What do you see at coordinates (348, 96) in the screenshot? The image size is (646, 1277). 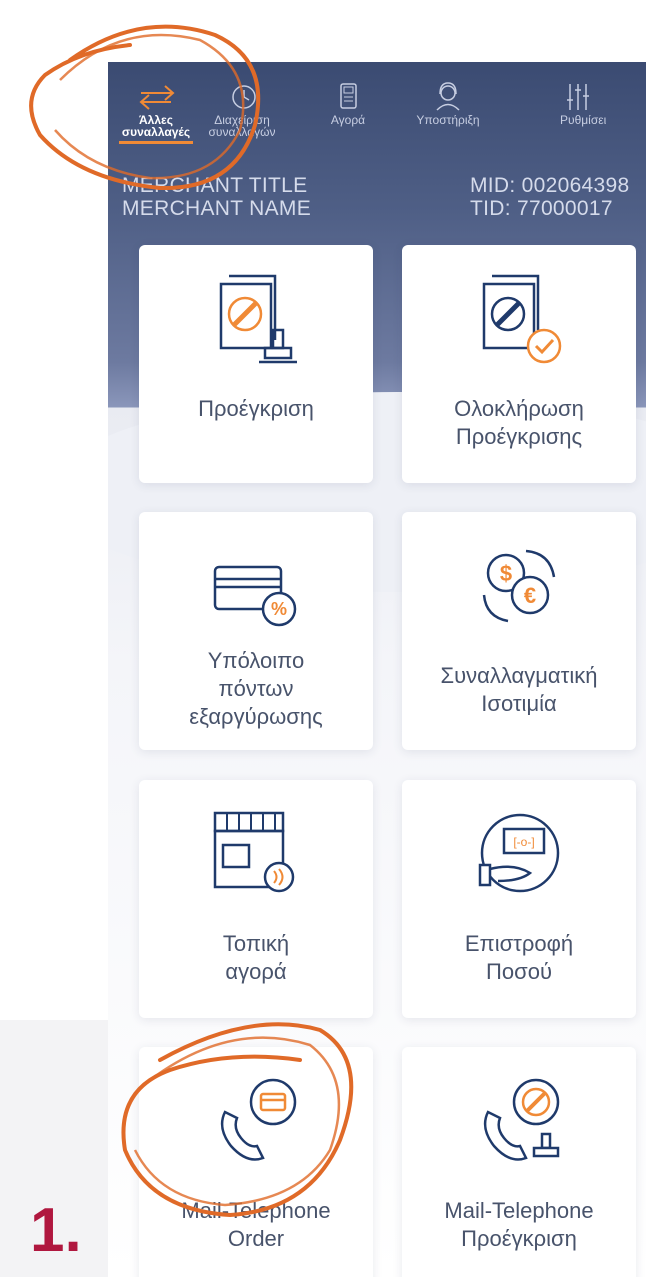 I see `pos-terminal-icon` at bounding box center [348, 96].